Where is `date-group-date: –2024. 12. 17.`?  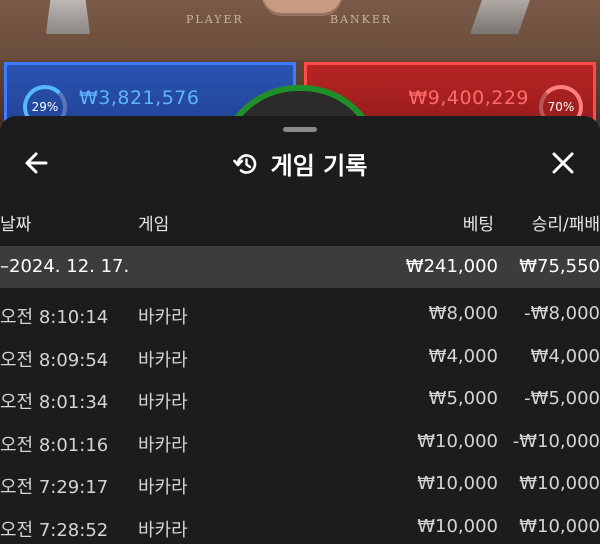 date-group-date: –2024. 12. 17. is located at coordinates (65, 266).